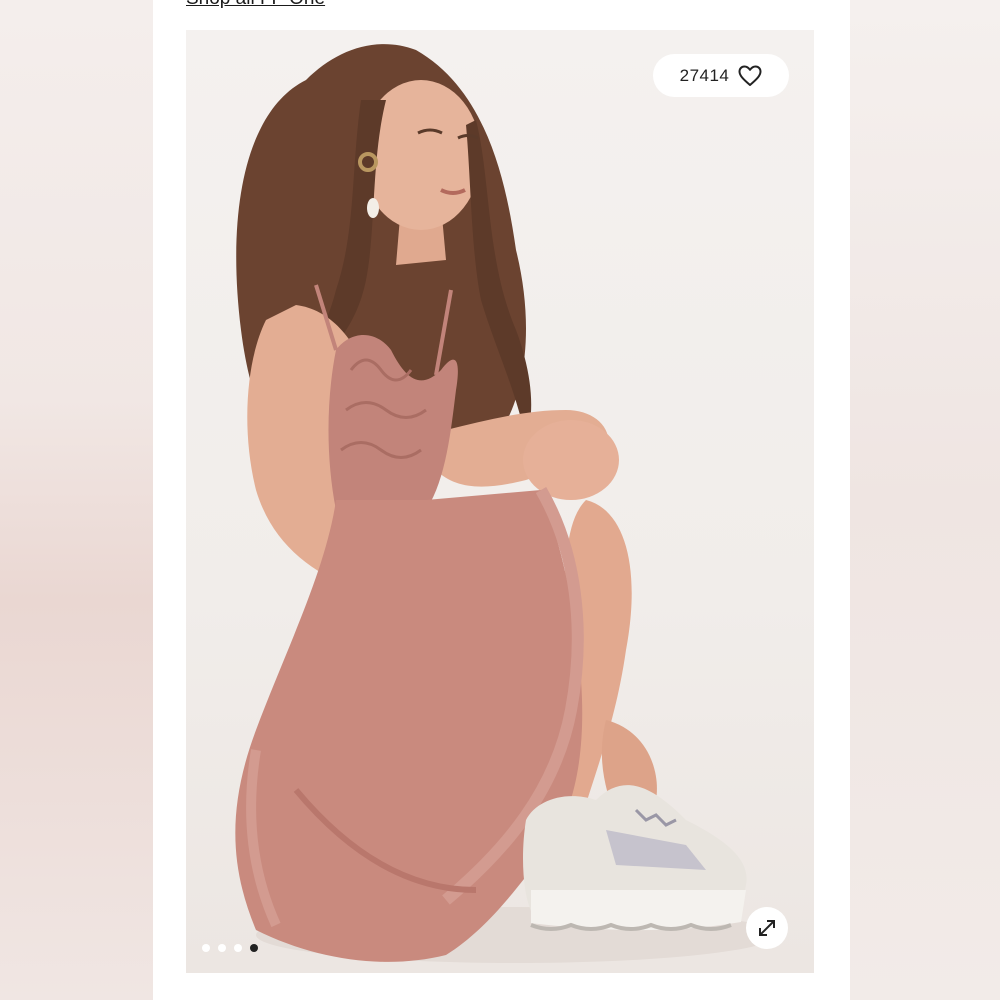 The height and width of the screenshot is (1000, 1000). Describe the element at coordinates (750, 75) in the screenshot. I see `heart-icon` at that location.